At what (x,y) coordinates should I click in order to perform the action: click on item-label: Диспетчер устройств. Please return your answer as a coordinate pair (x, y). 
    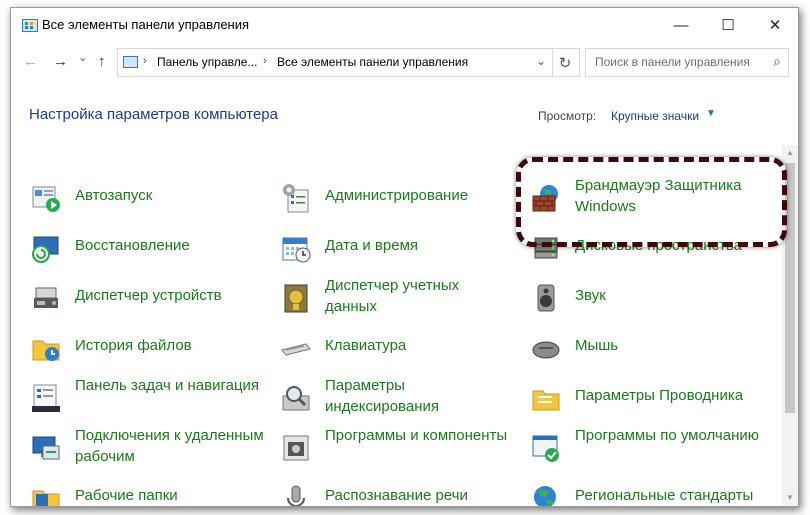
    Looking at the image, I should click on (148, 295).